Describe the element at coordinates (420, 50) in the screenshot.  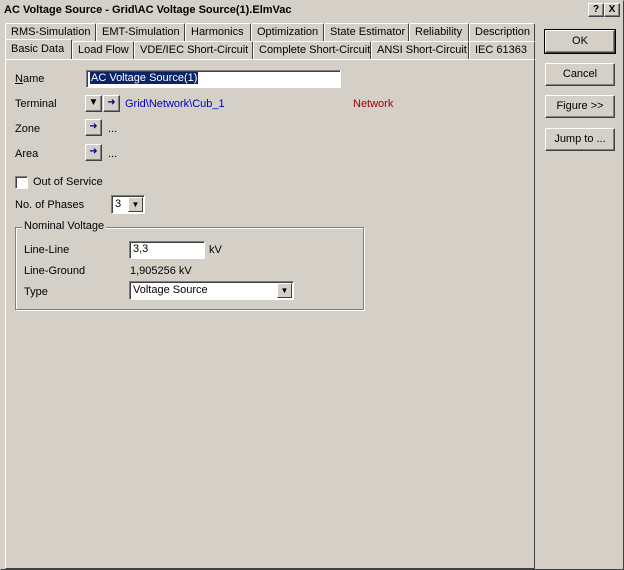
I see `tab-ansi-short-circuit: ANSI Short-Circuit` at that location.